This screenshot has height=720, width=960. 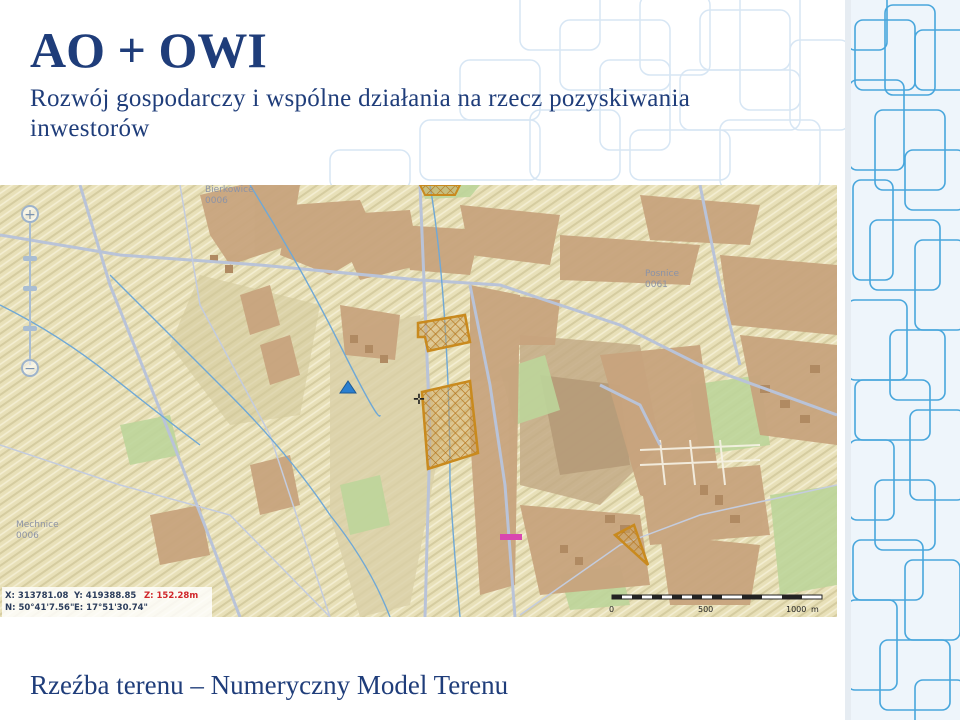 I want to click on coord-y: Y: 419388.85, so click(x=105, y=596).